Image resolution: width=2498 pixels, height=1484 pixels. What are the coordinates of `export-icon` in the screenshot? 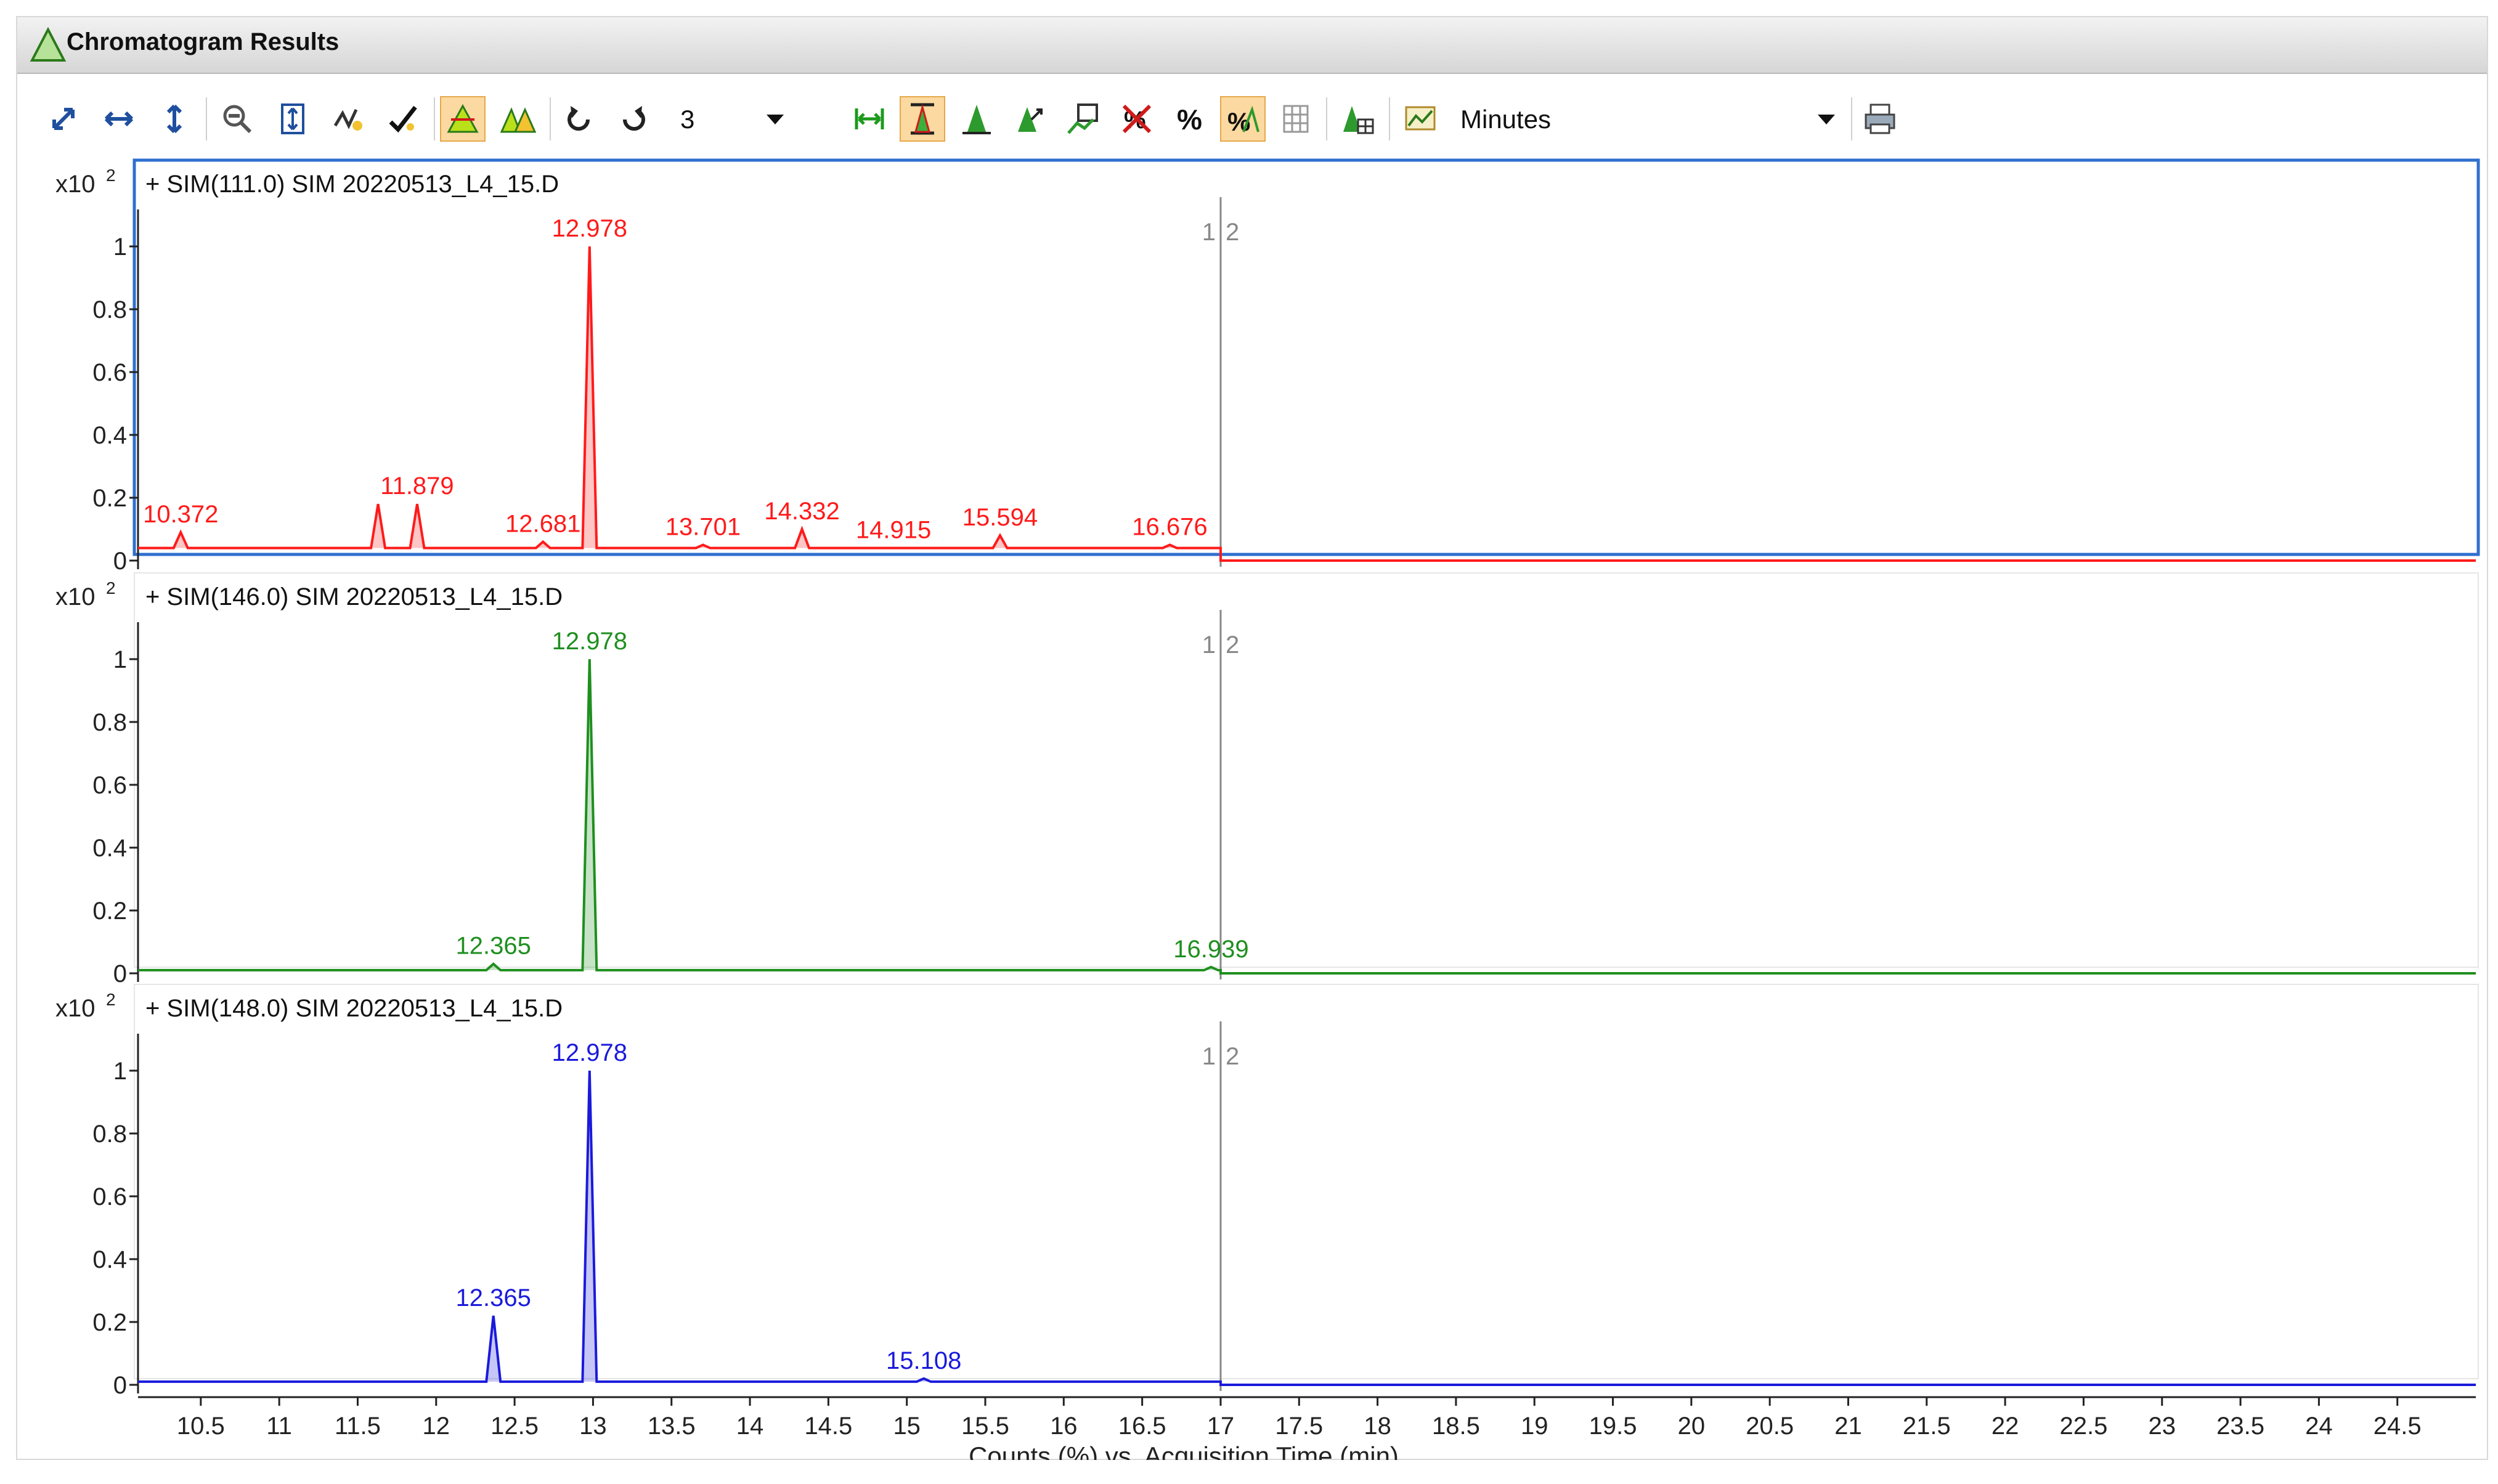 It's located at (1082, 119).